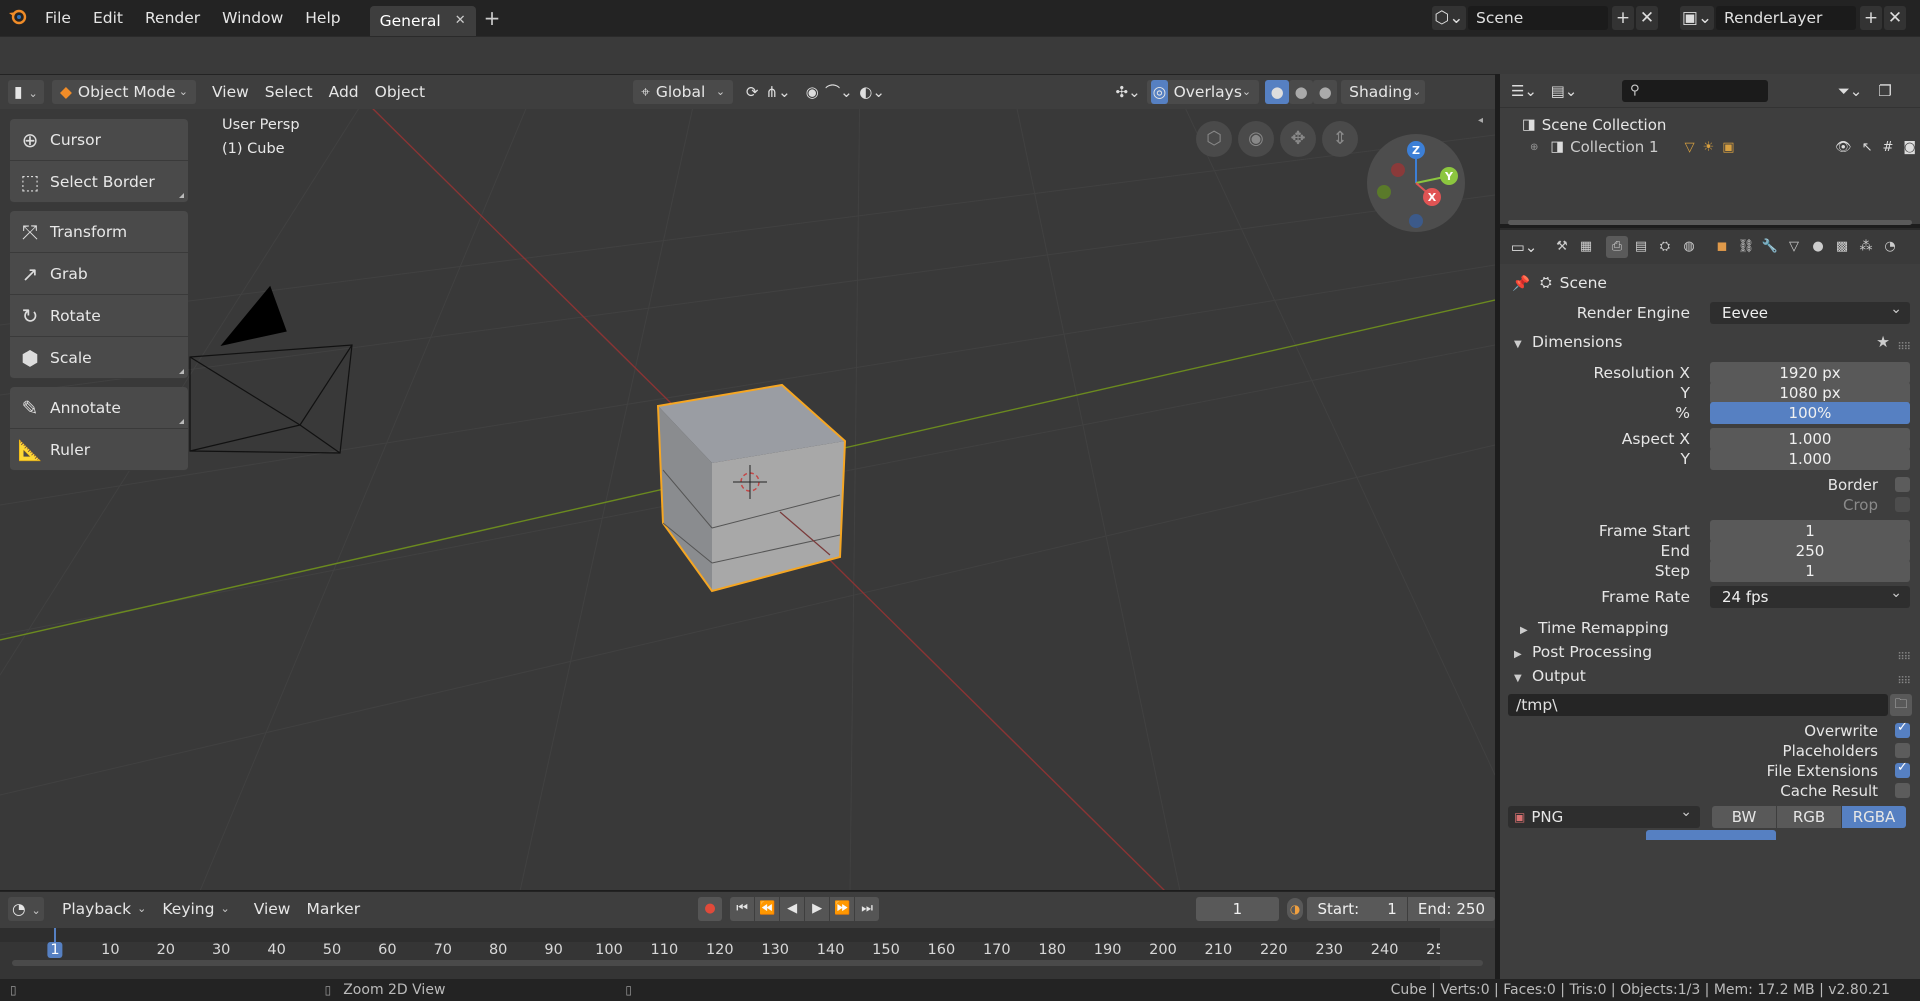  Describe the element at coordinates (1586, 247) in the screenshot. I see `render-tab-icon: ▦` at that location.